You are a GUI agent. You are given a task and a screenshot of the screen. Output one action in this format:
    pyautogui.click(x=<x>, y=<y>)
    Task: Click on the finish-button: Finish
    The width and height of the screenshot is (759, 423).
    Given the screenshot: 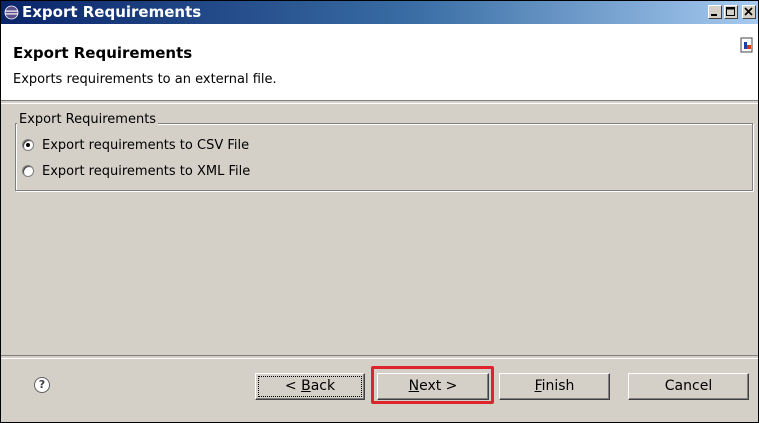 What is the action you would take?
    pyautogui.click(x=554, y=386)
    